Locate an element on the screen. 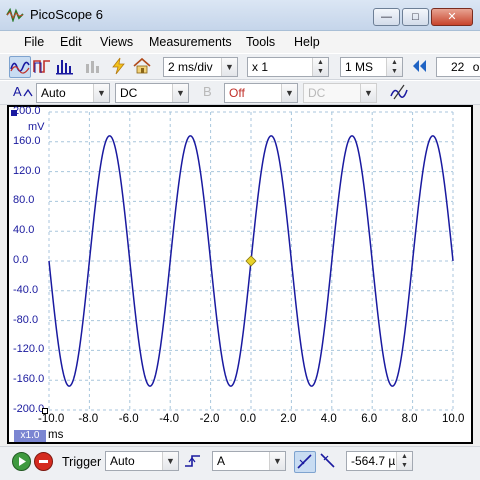 The height and width of the screenshot is (480, 480). y-tick-label: 0.0 is located at coordinates (21, 260).